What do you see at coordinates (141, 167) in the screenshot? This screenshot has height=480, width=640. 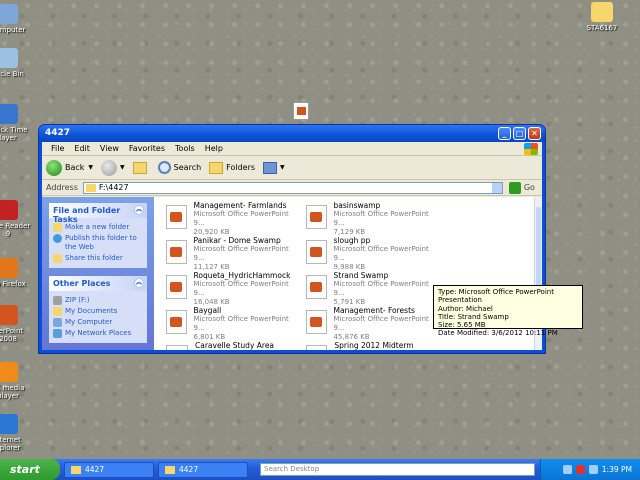 I see `up-folder-button` at bounding box center [141, 167].